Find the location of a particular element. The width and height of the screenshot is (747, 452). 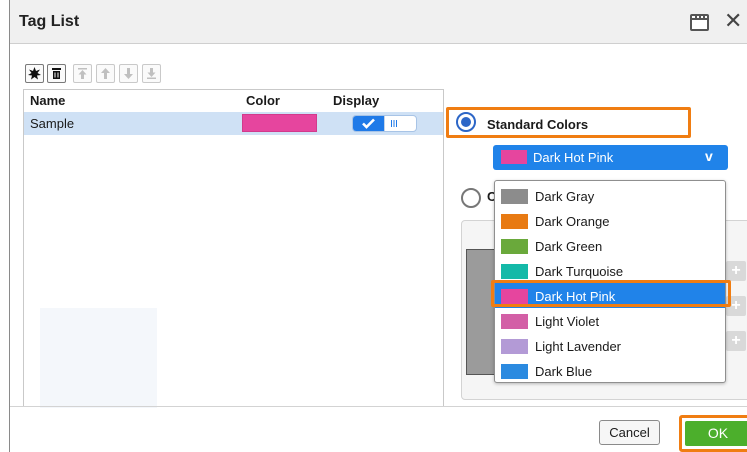

tag-color-swatch is located at coordinates (279, 123).